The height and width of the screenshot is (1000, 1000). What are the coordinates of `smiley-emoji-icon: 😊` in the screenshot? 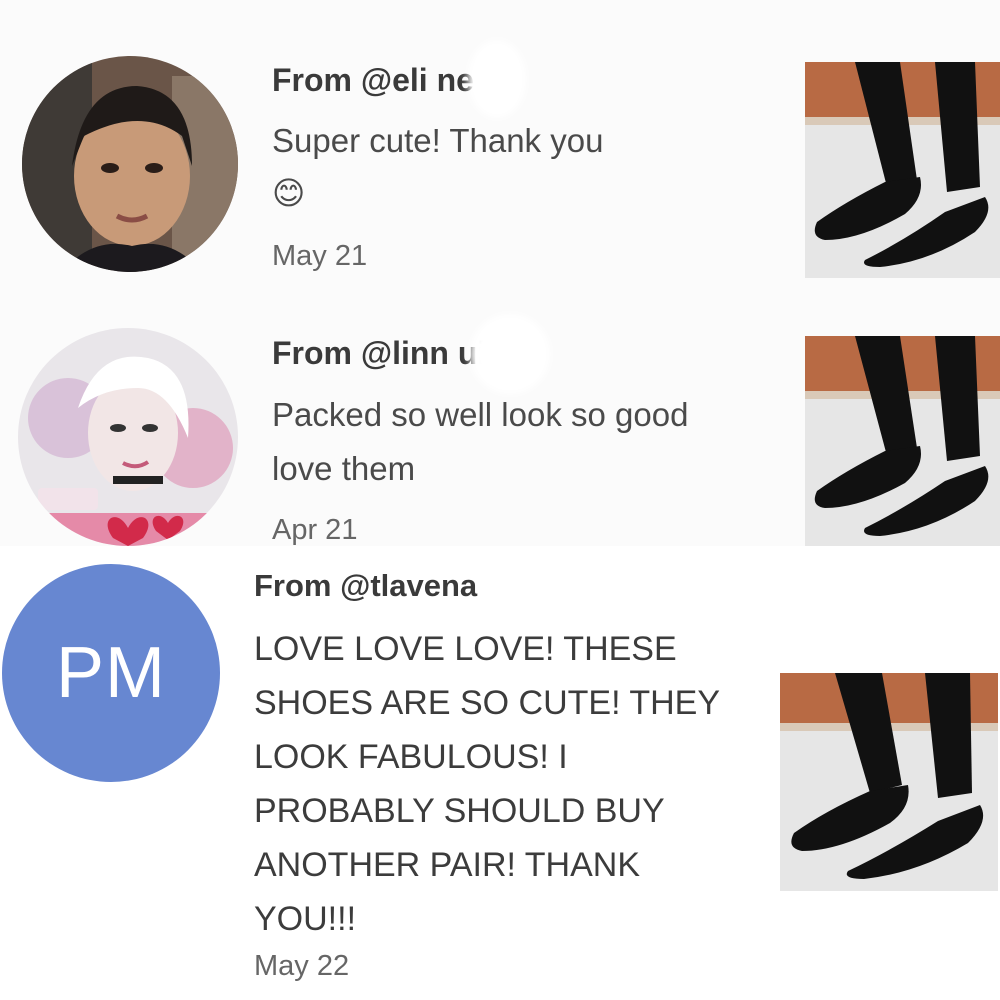 It's located at (289, 193).